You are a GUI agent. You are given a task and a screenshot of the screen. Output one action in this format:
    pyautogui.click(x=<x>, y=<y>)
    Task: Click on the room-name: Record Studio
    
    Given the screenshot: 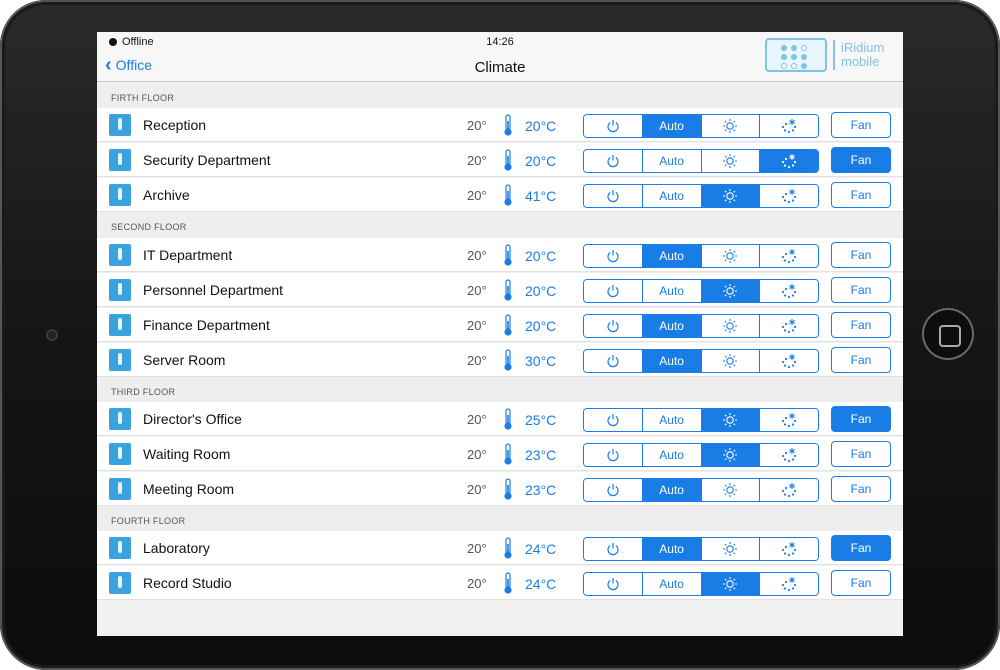 What is the action you would take?
    pyautogui.click(x=187, y=583)
    